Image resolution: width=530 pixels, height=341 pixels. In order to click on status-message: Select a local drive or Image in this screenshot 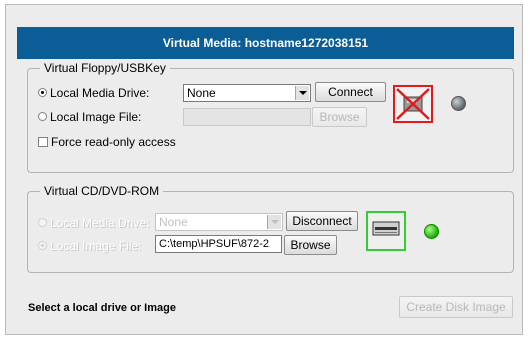, I will do `click(102, 308)`.